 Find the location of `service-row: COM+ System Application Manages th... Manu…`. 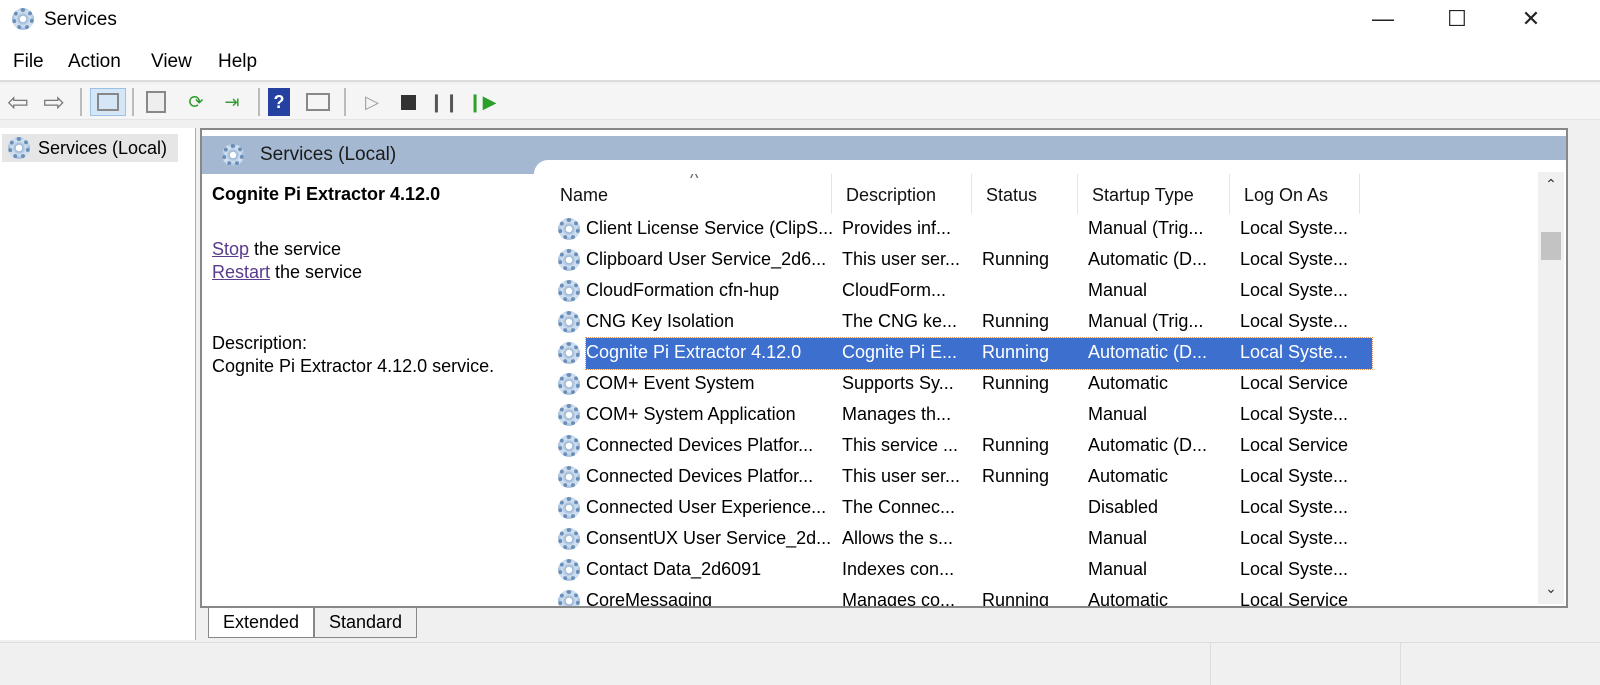

service-row: COM+ System Application Manages th... Manu… is located at coordinates (964, 415).